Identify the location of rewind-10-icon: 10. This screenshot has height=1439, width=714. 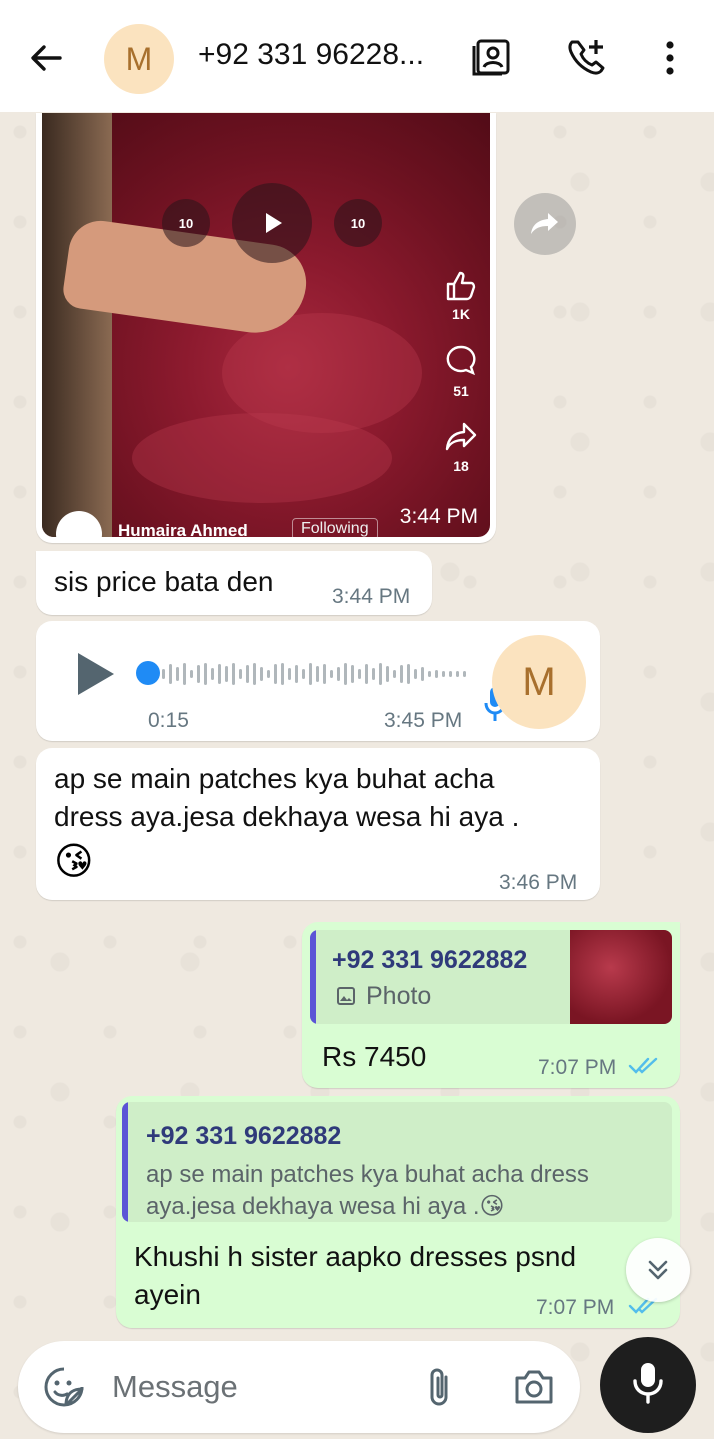
(186, 223).